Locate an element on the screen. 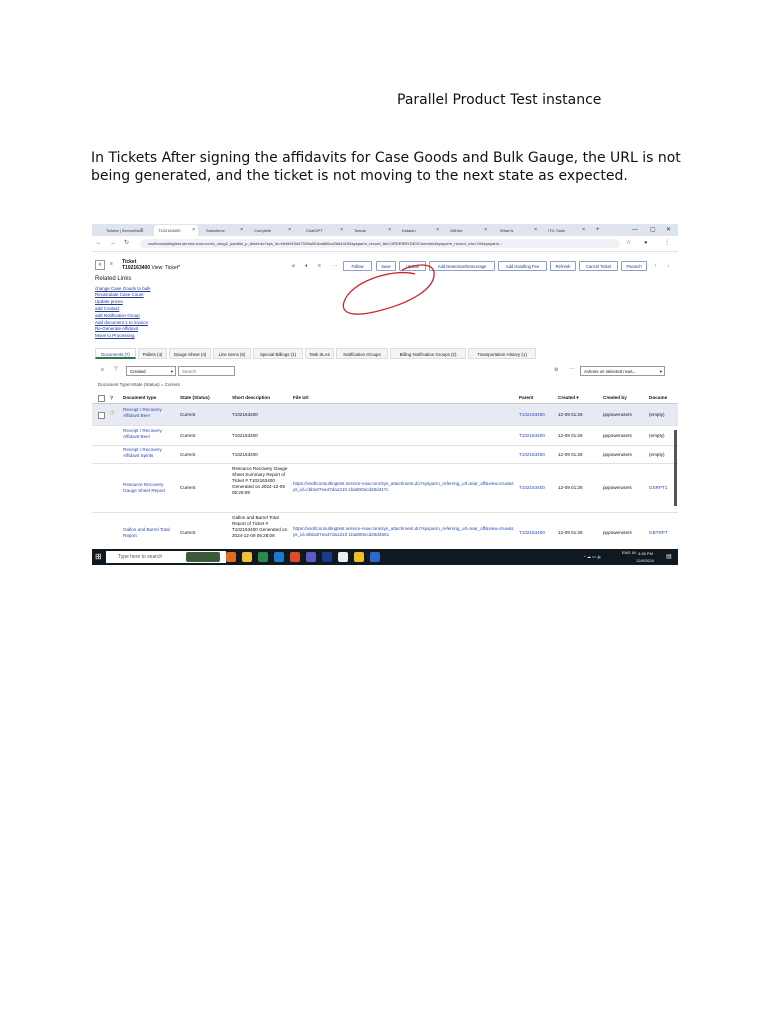 Image resolution: width=768 pixels, height=1024 pixels. notification-icon: ▤ is located at coordinates (669, 557).